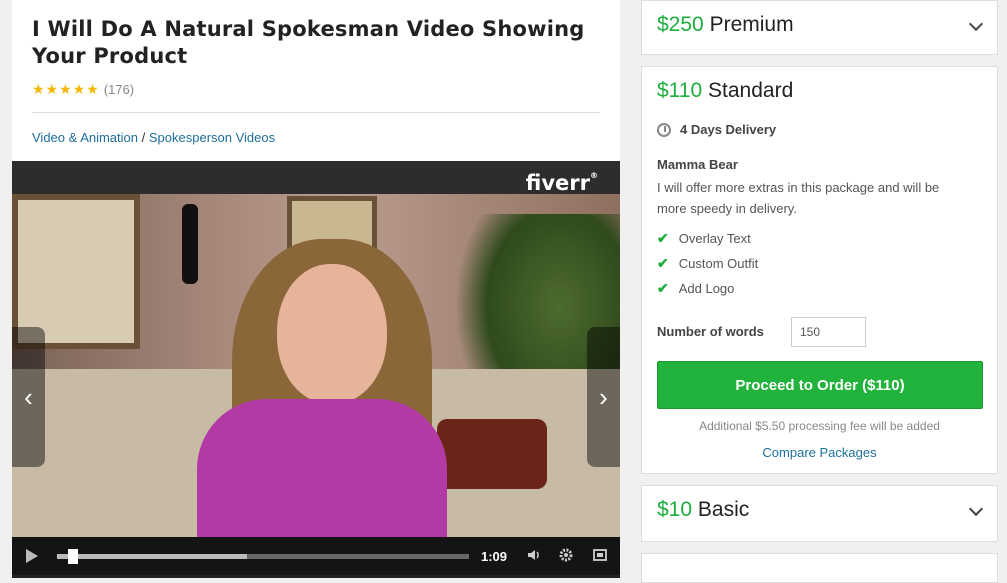 This screenshot has width=1007, height=583. I want to click on star-rating-icon: ★★★★★, so click(66, 88).